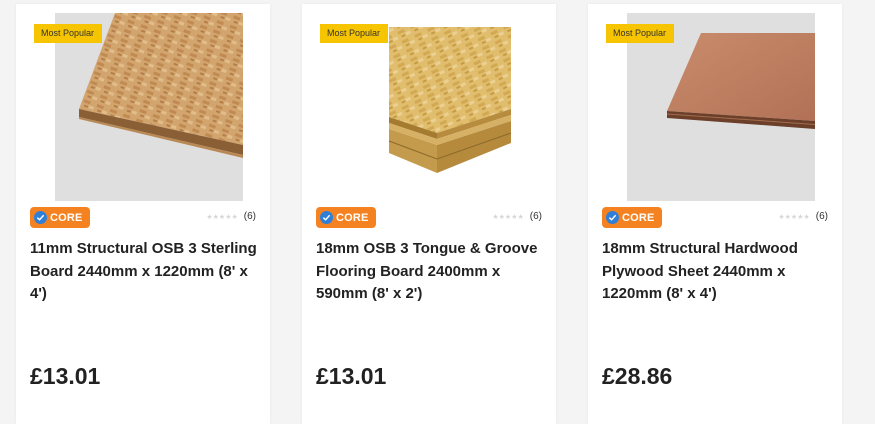 The image size is (875, 424). I want to click on product-price: £28.86, so click(637, 376).